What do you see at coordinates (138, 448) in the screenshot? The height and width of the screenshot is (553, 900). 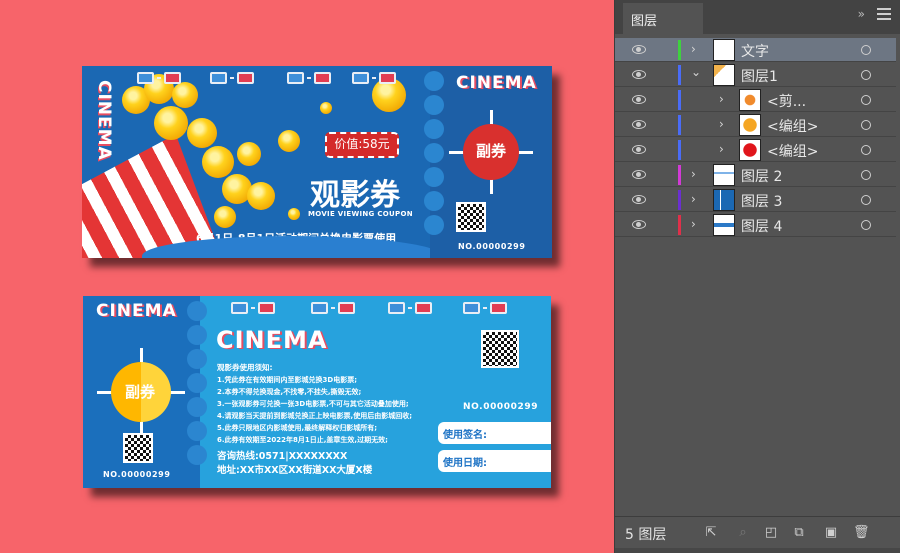 I see `qr-code` at bounding box center [138, 448].